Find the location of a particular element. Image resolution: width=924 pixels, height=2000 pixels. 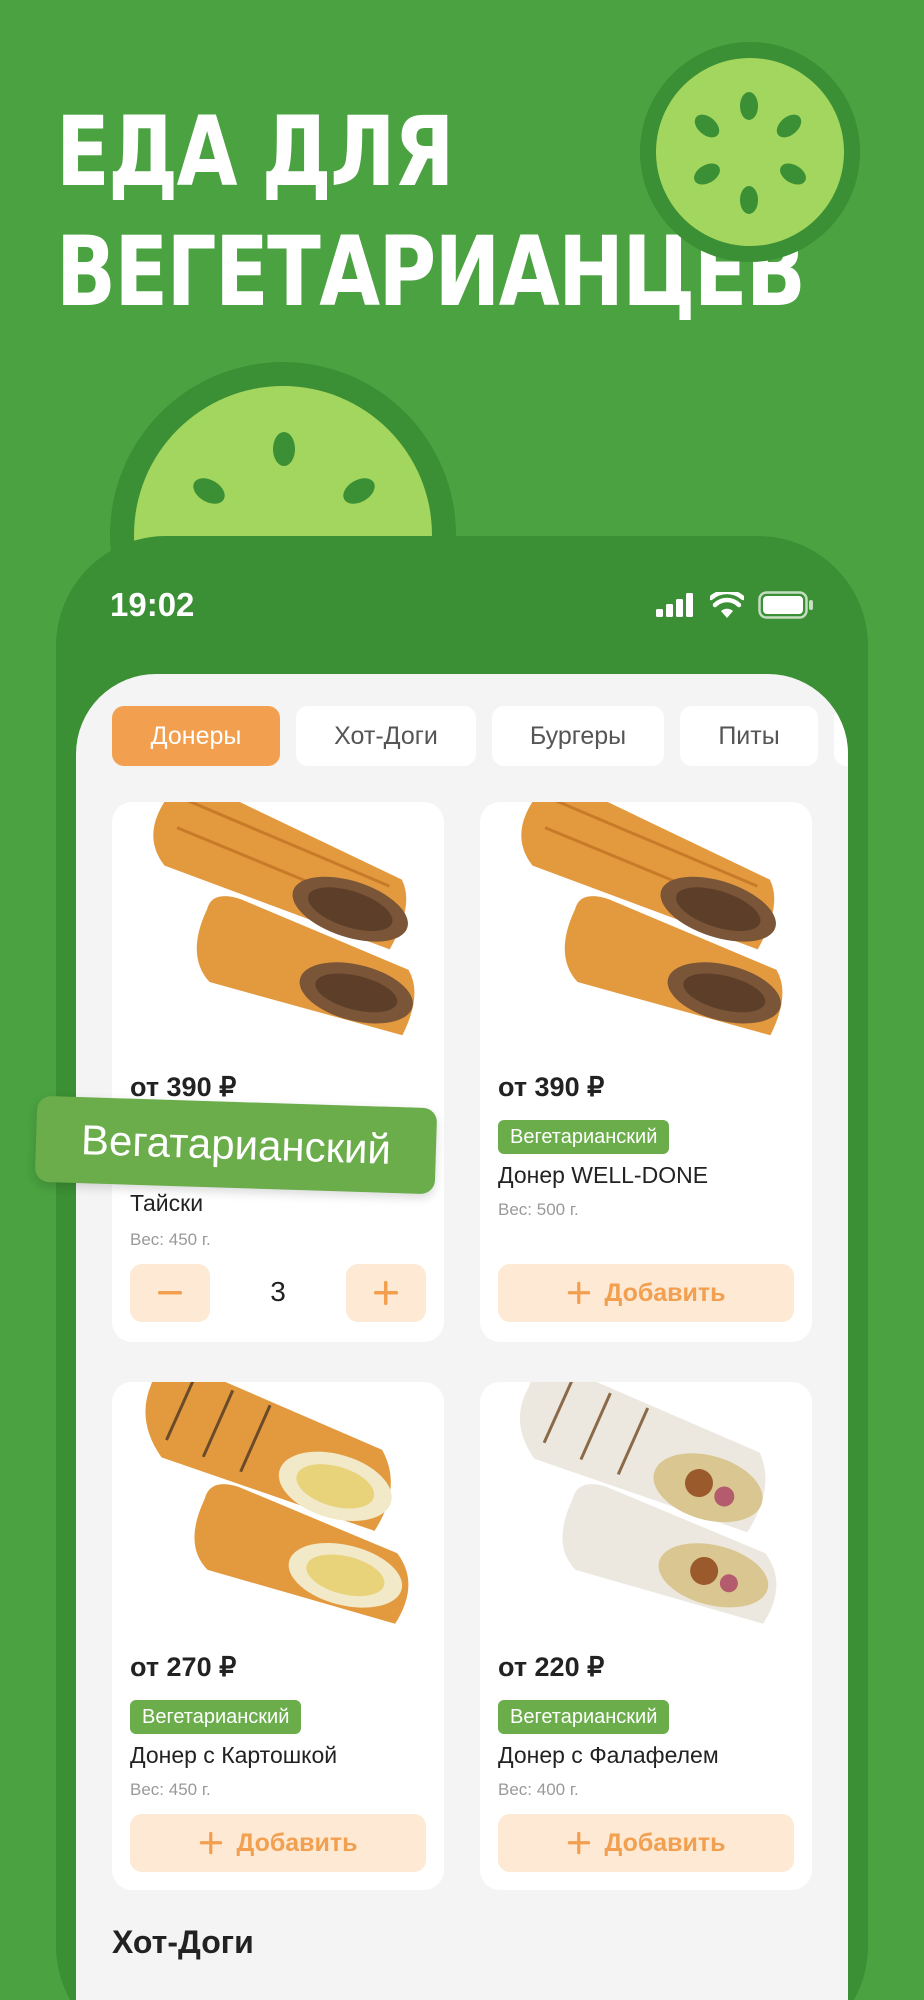

quantity-value: 3 is located at coordinates (278, 1291).